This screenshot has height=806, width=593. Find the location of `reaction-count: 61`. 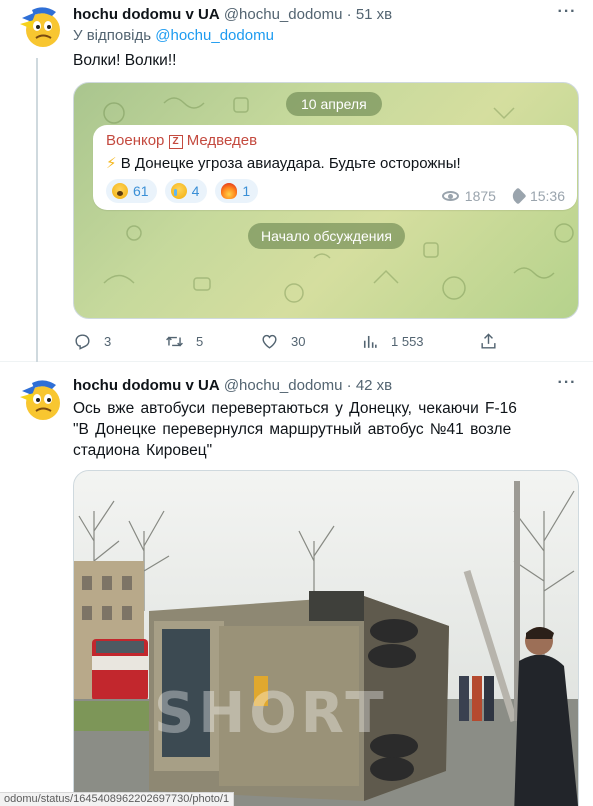

reaction-count: 61 is located at coordinates (141, 191).